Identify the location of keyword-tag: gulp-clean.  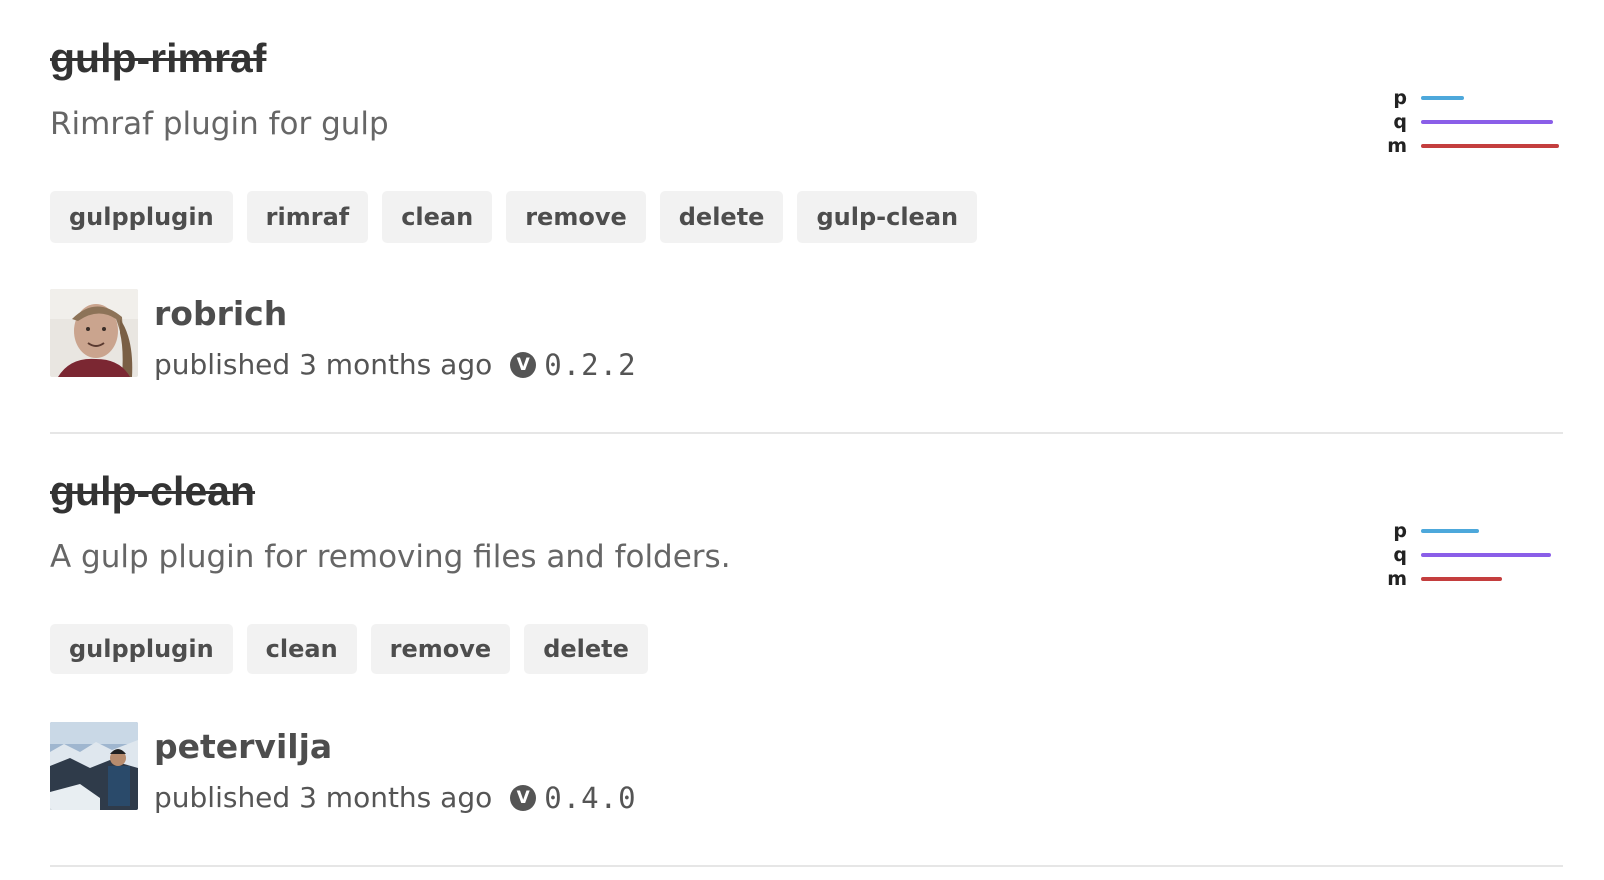
(887, 217).